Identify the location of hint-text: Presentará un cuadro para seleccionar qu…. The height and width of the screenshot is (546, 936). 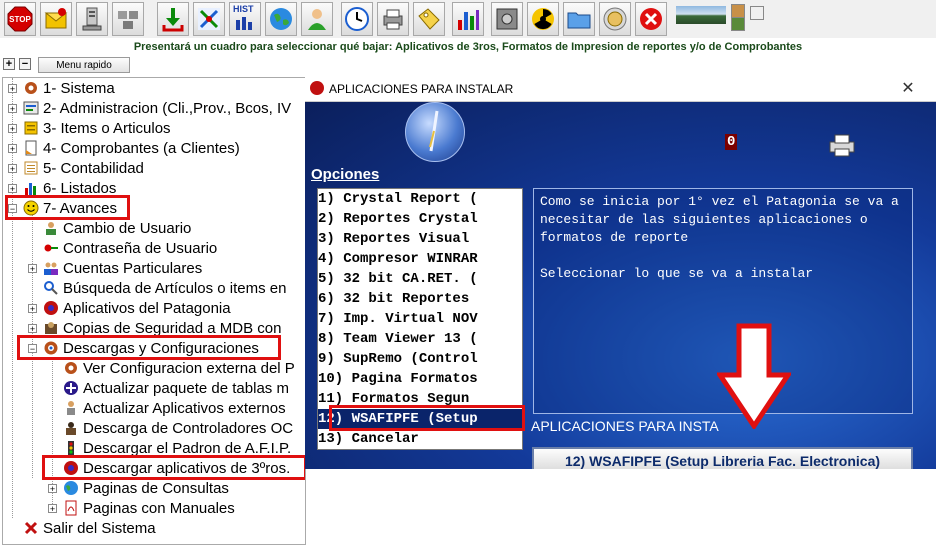
(468, 47).